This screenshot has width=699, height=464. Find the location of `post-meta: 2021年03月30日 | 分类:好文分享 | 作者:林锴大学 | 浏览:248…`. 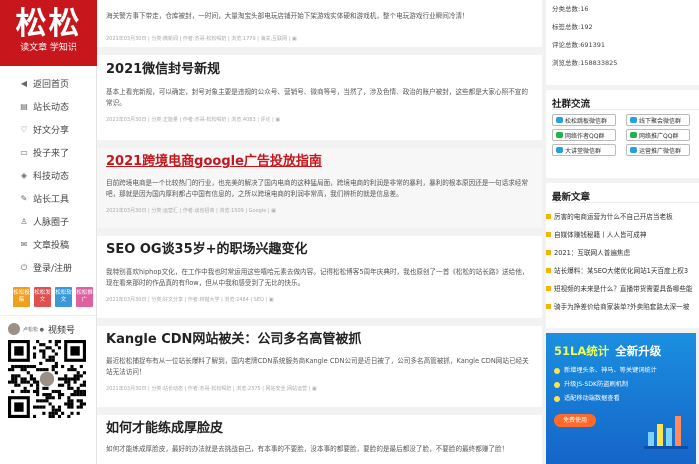

post-meta: 2021年03月30日 | 分类:好文分享 | 作者:林锴大学 | 浏览:248… is located at coordinates (190, 300).